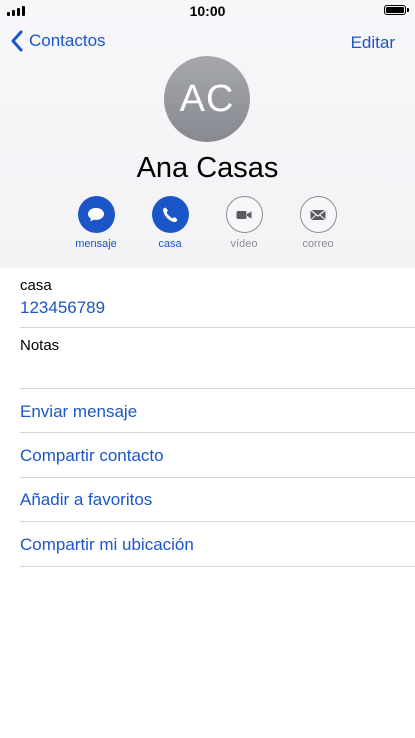 Image resolution: width=415 pixels, height=738 pixels. I want to click on status-bar: 10:00, so click(207, 11).